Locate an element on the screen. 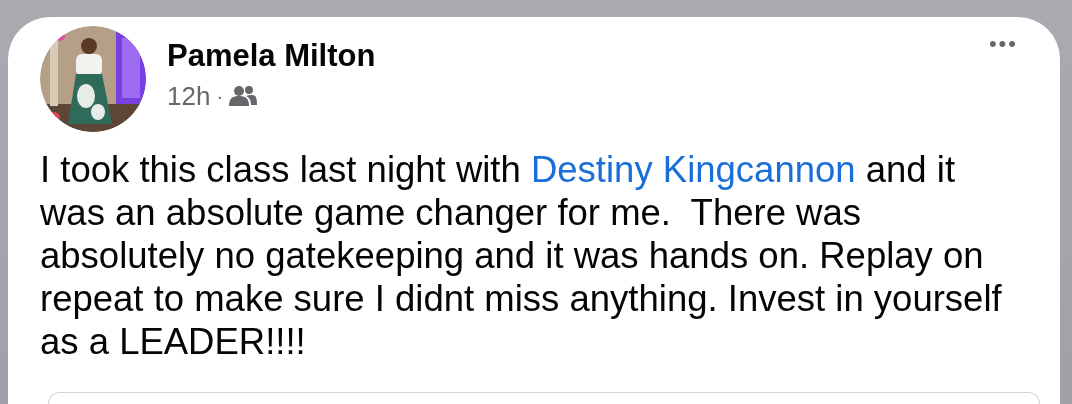 This screenshot has width=1072, height=404. author-name: Pamela Milton is located at coordinates (271, 56).